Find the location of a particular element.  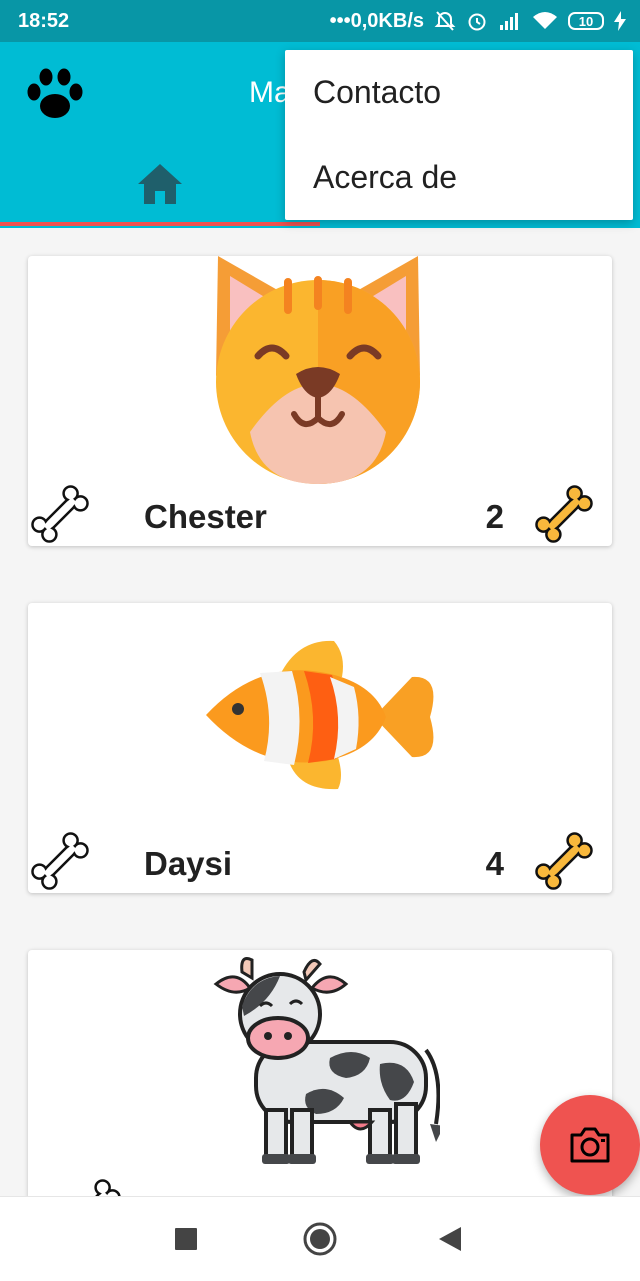

status-time: 18:52 is located at coordinates (44, 20).